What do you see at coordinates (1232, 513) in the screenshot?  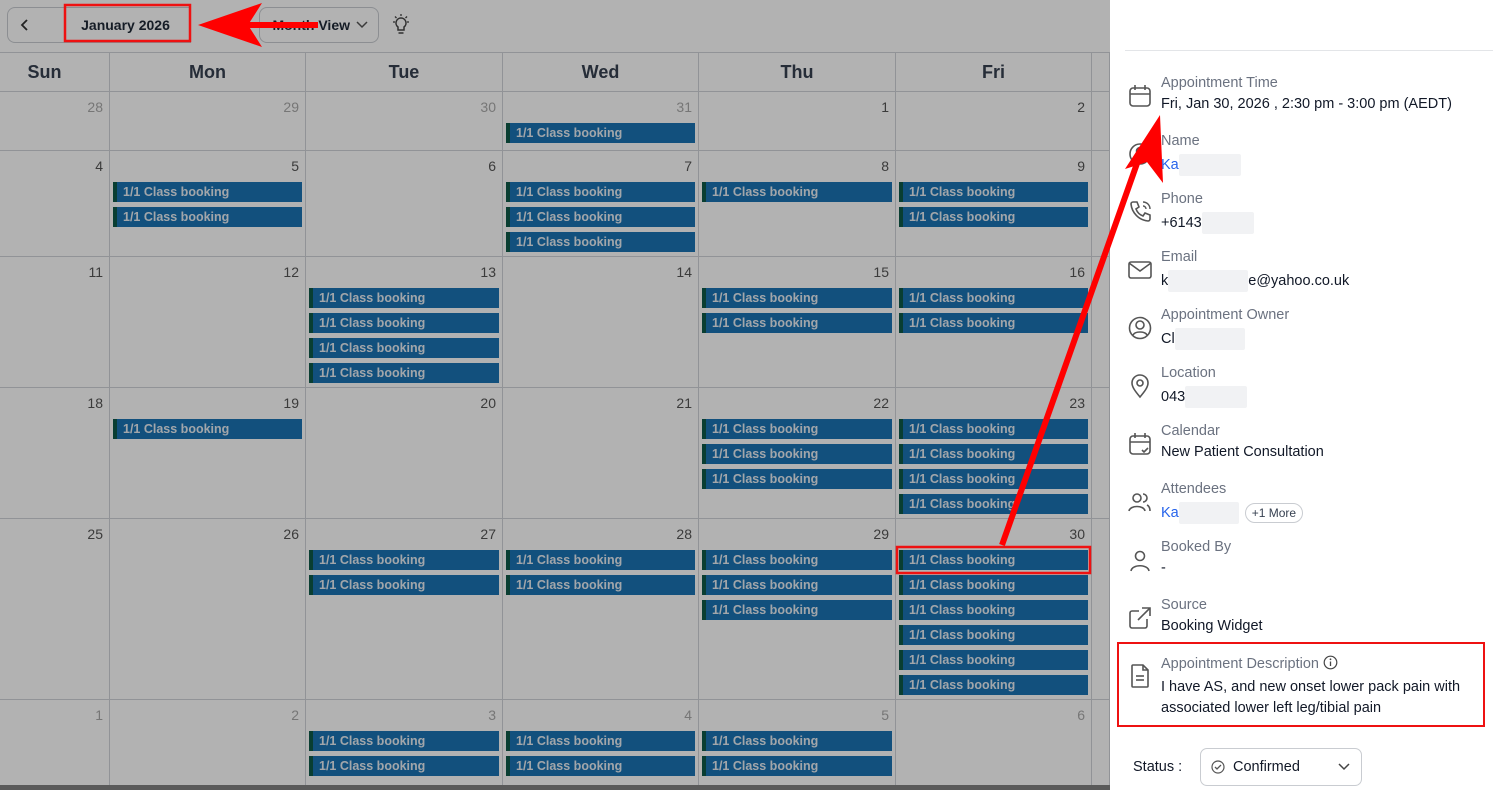 I see `attendees-value-row: Ka +1 More` at bounding box center [1232, 513].